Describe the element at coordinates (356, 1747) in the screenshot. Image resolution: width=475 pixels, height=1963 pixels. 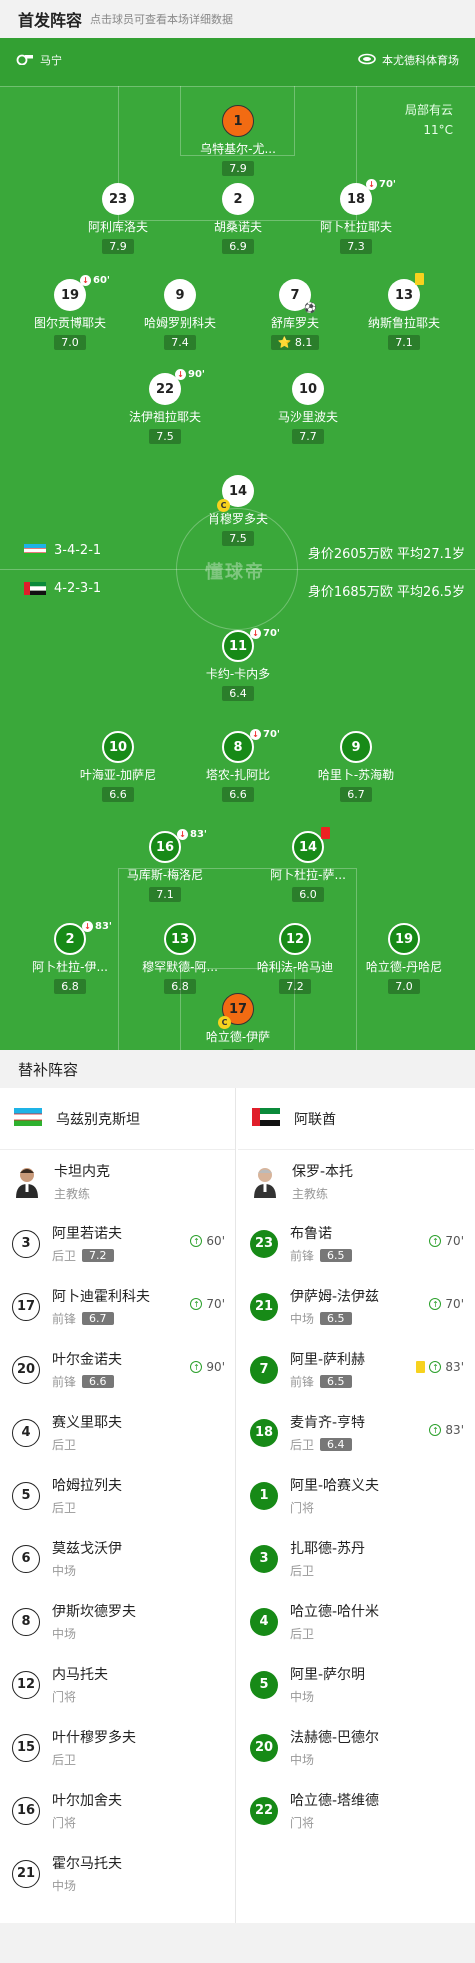
I see `sub-player-row: 20 法赫德-巴德尔 中场` at that location.